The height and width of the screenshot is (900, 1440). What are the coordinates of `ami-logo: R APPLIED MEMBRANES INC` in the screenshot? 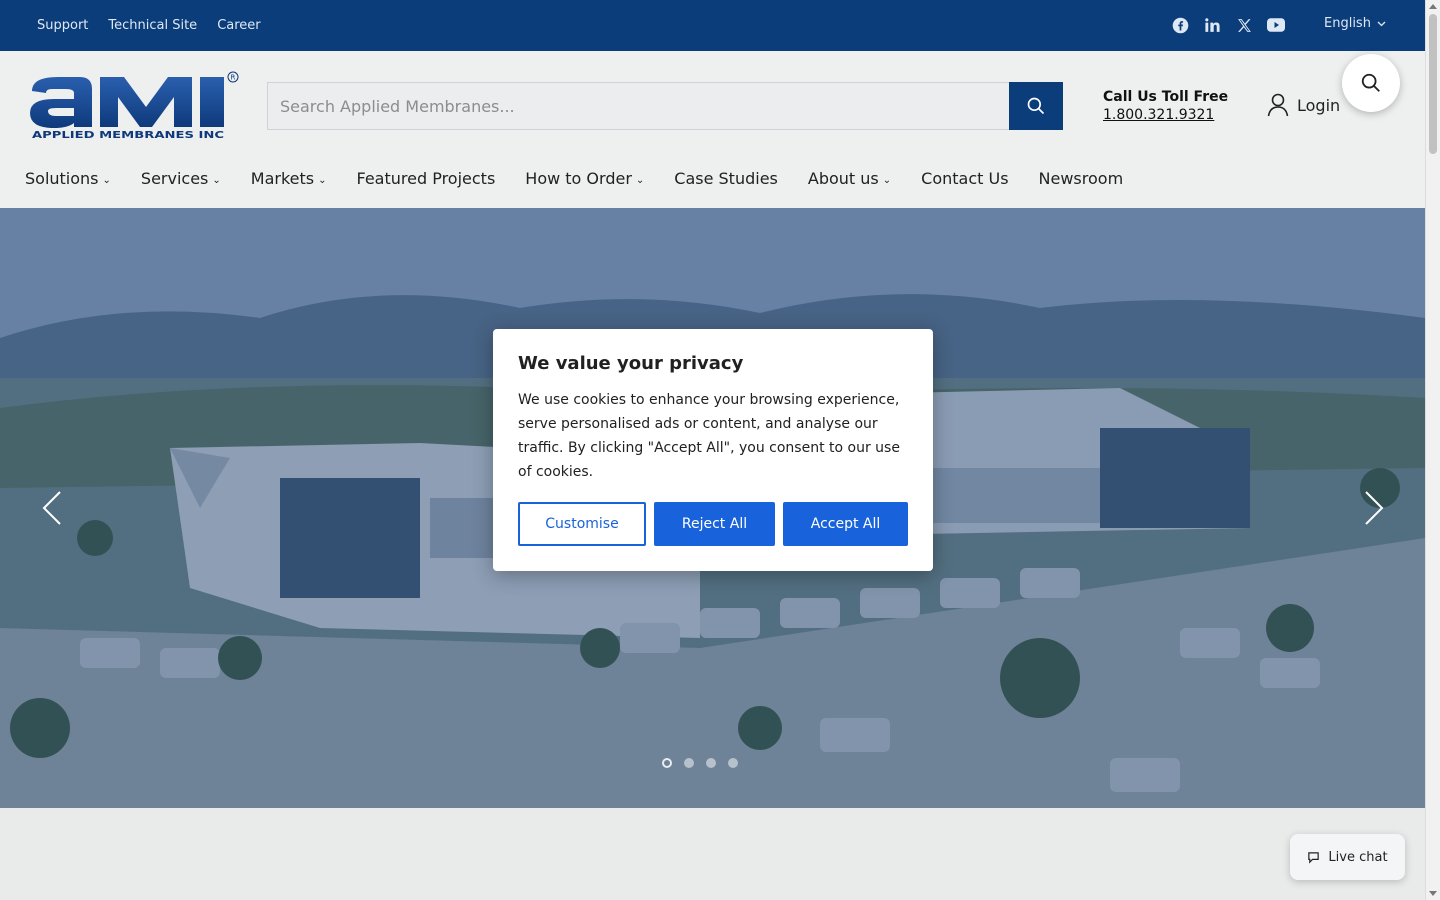 It's located at (134, 105).